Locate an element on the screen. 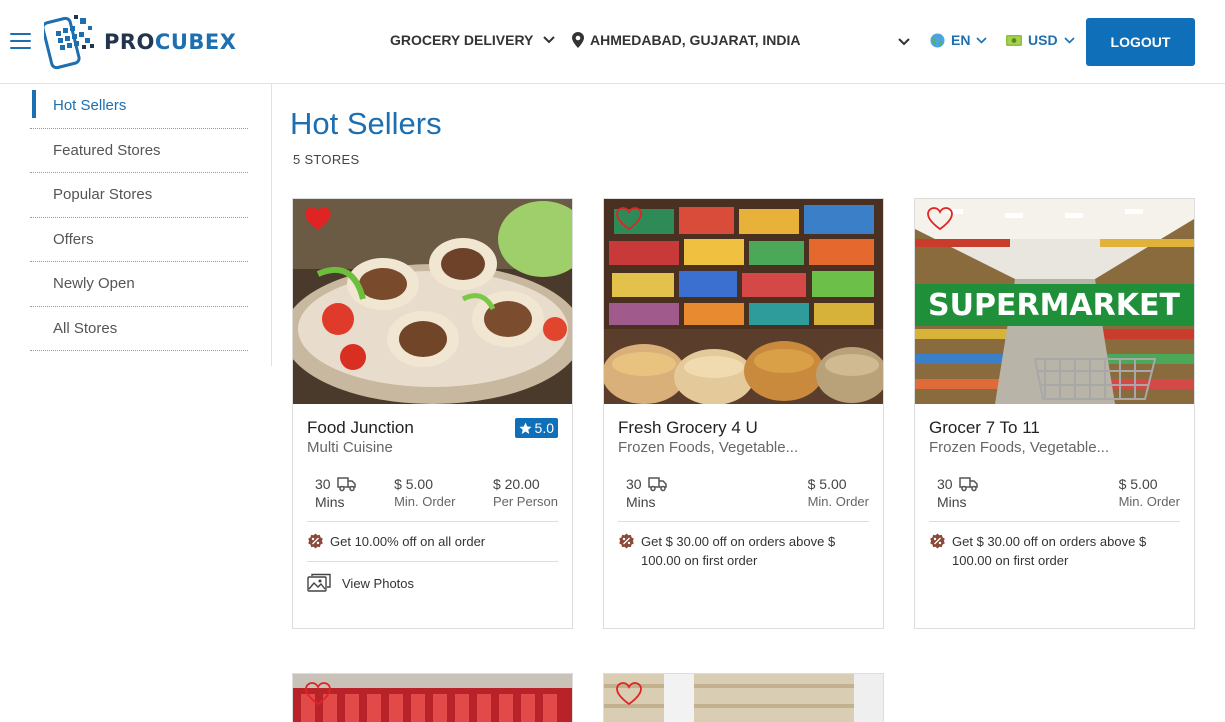  sidebar-item-newly-open: Newly Open is located at coordinates (139, 284).